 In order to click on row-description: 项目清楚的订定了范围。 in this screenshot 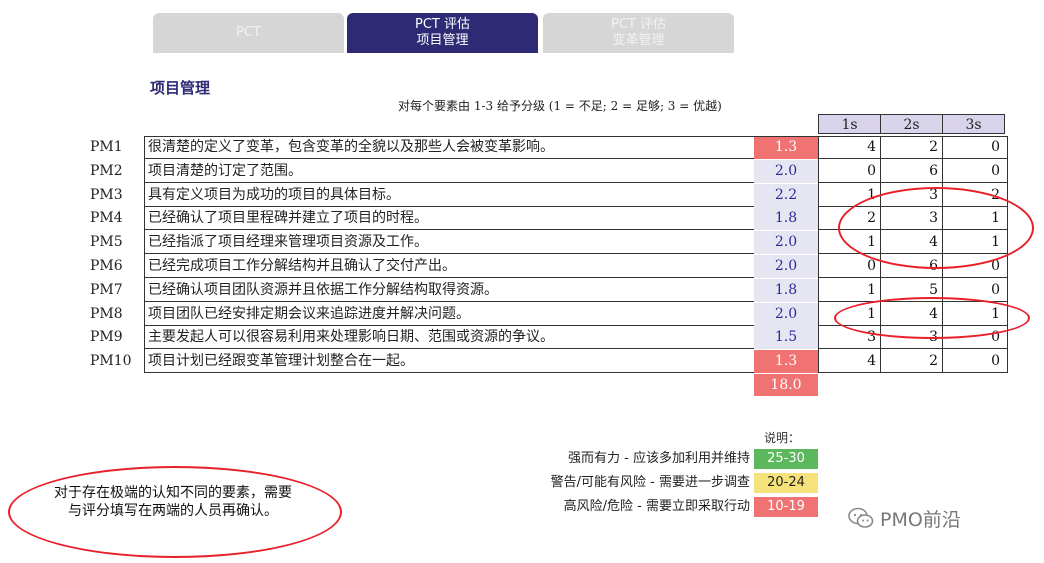, I will do `click(225, 171)`.